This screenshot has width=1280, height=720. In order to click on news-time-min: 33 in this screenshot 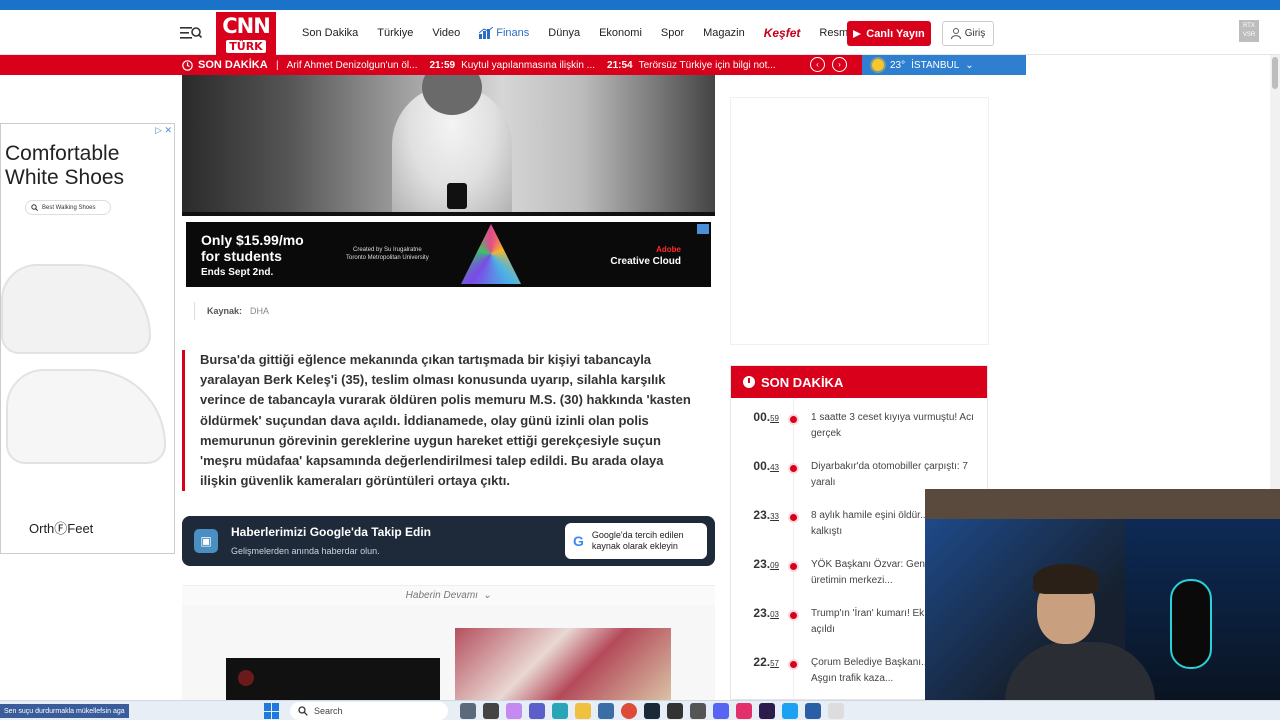, I will do `click(774, 516)`.